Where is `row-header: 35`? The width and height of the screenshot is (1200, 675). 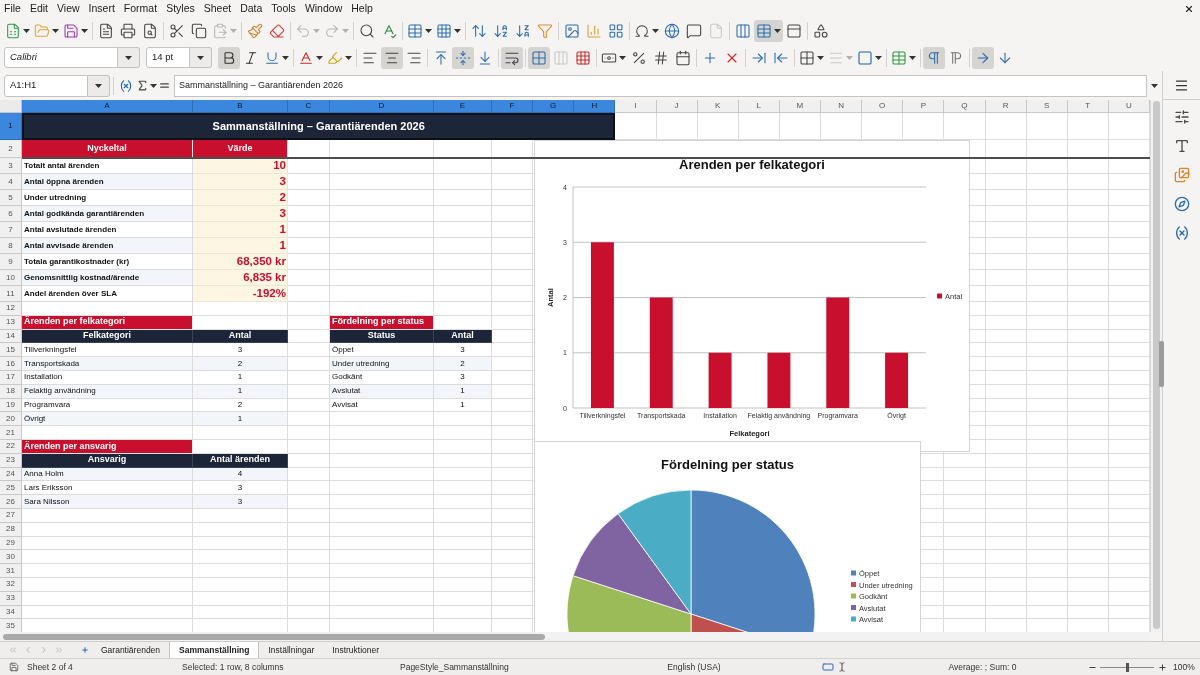
row-header: 35 is located at coordinates (11, 625).